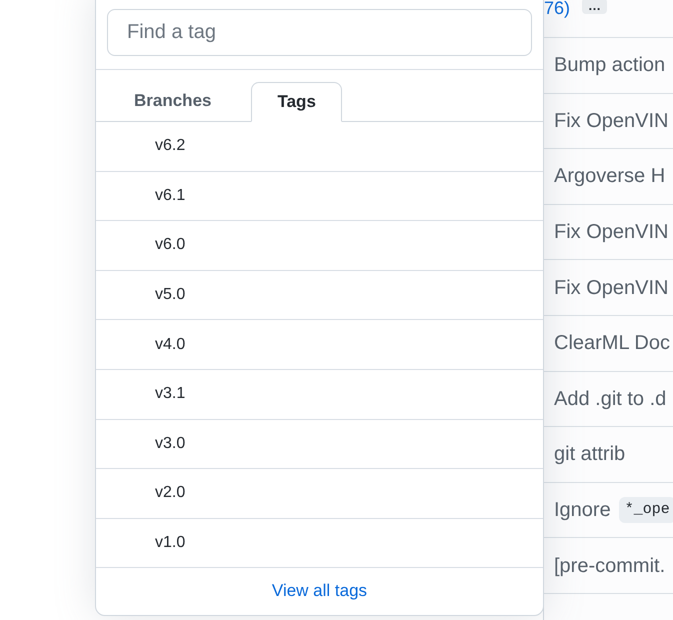 This screenshot has width=673, height=620. Describe the element at coordinates (170, 543) in the screenshot. I see `tag-item: v1.0` at that location.